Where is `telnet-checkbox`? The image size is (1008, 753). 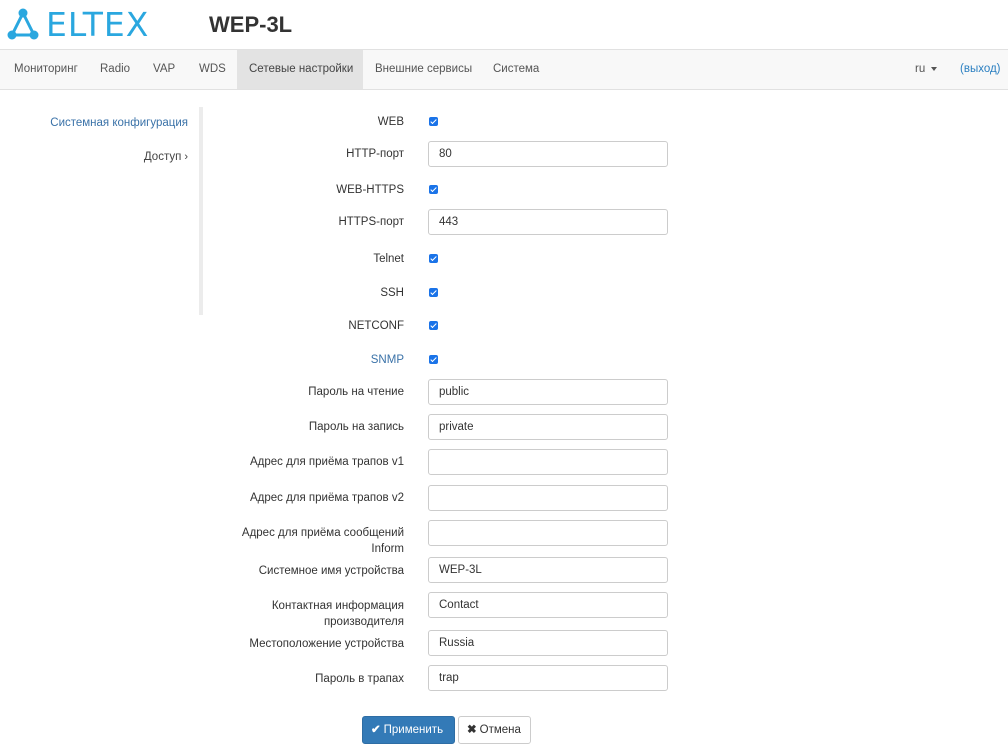
telnet-checkbox is located at coordinates (433, 258).